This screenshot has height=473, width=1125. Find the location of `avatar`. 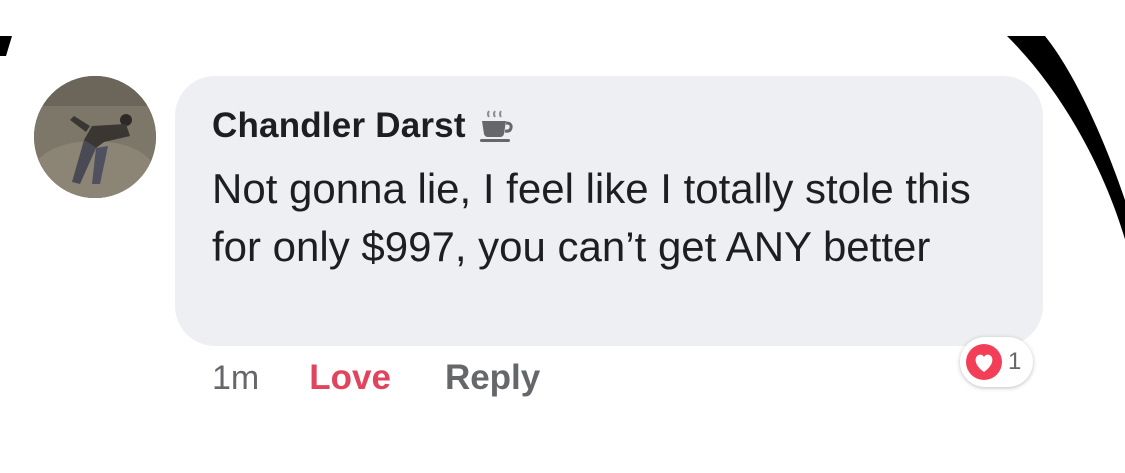

avatar is located at coordinates (95, 137).